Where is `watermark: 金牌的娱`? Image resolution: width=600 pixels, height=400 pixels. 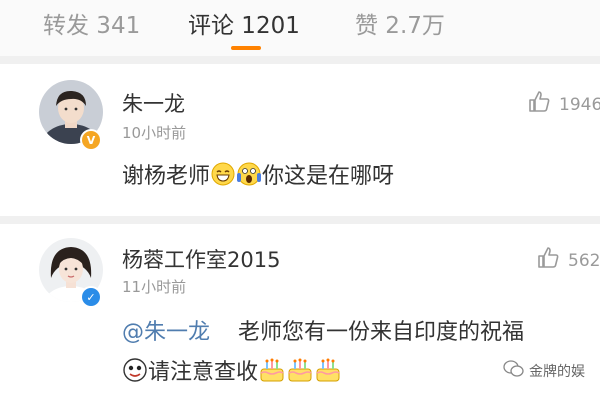
watermark: 金牌的娱 is located at coordinates (551, 371).